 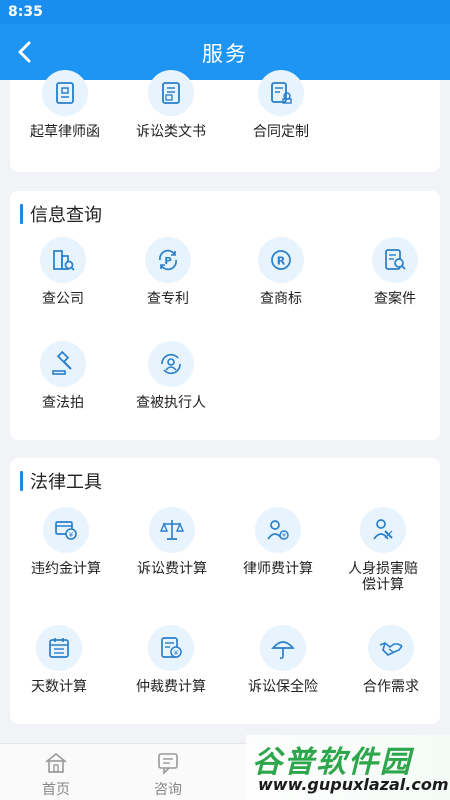 I want to click on trademark-icon: R, so click(x=281, y=260).